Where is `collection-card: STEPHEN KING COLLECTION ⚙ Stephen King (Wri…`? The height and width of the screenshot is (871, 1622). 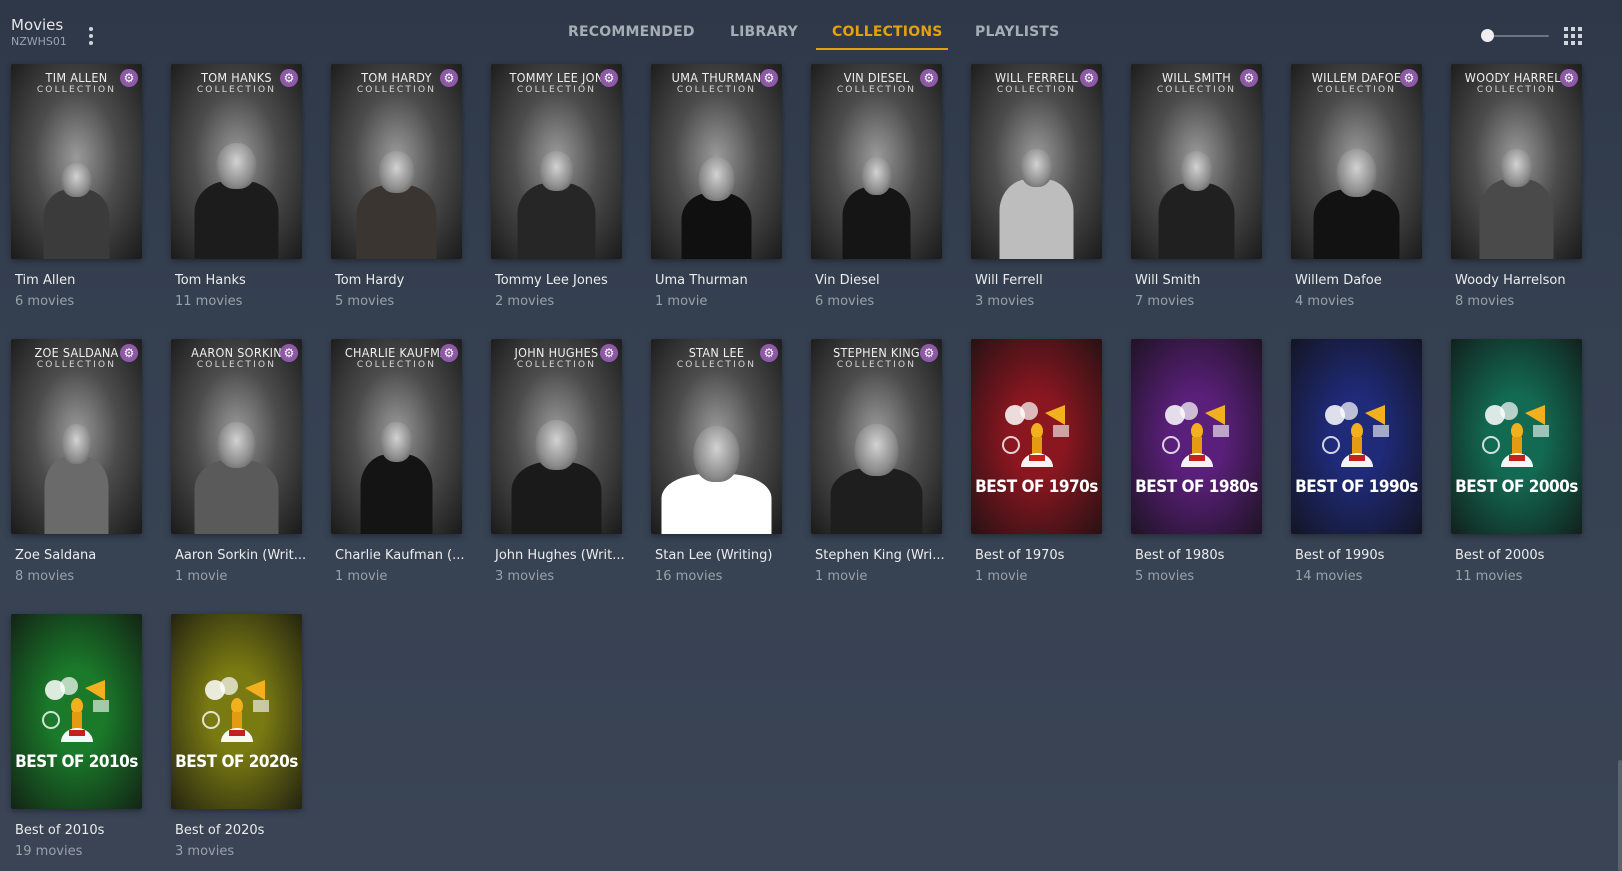 collection-card: STEPHEN KING COLLECTION ⚙ Stephen King (Wri… is located at coordinates (878, 461).